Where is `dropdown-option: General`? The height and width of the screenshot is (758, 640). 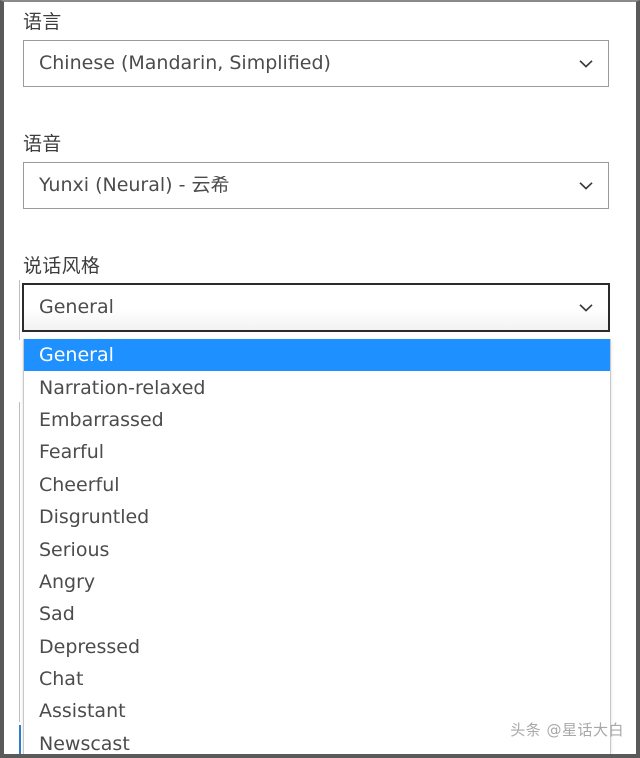 dropdown-option: General is located at coordinates (317, 355).